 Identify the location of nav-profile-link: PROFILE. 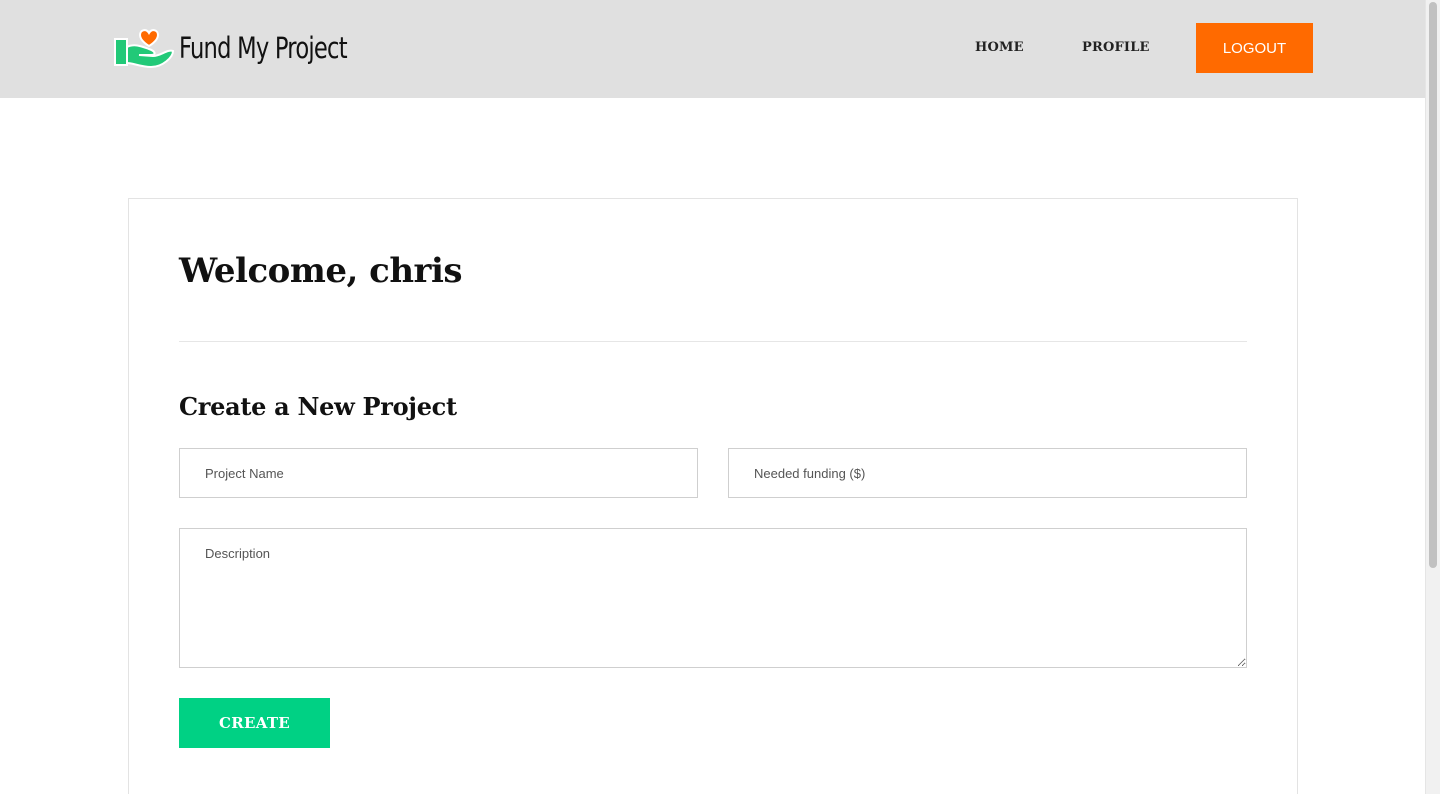
(1116, 47).